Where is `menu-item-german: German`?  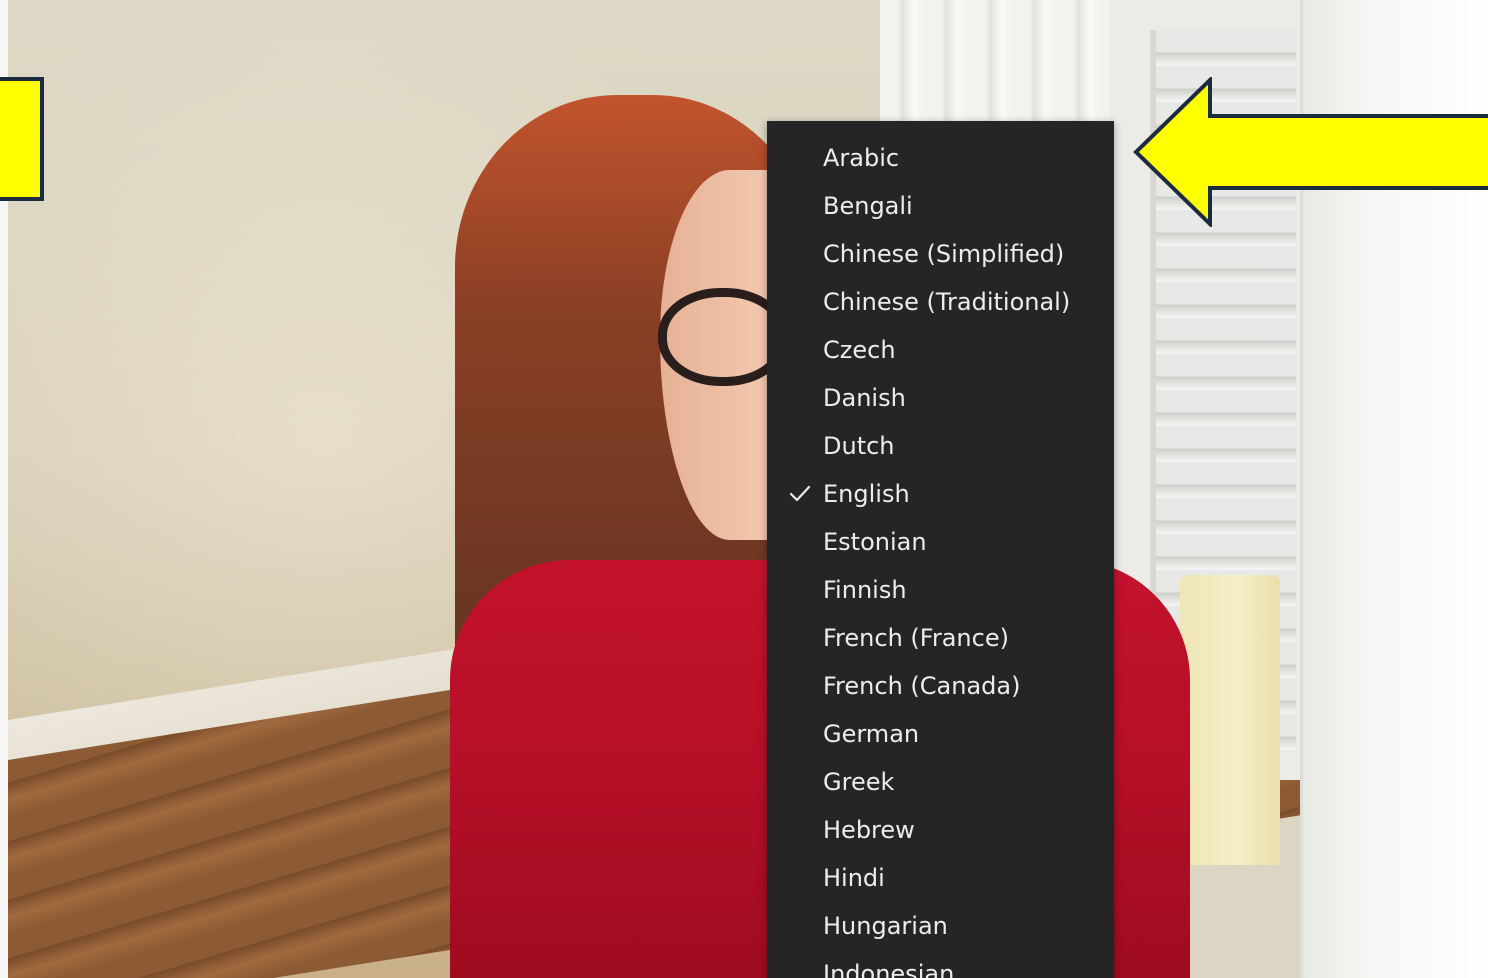
menu-item-german: German is located at coordinates (940, 734).